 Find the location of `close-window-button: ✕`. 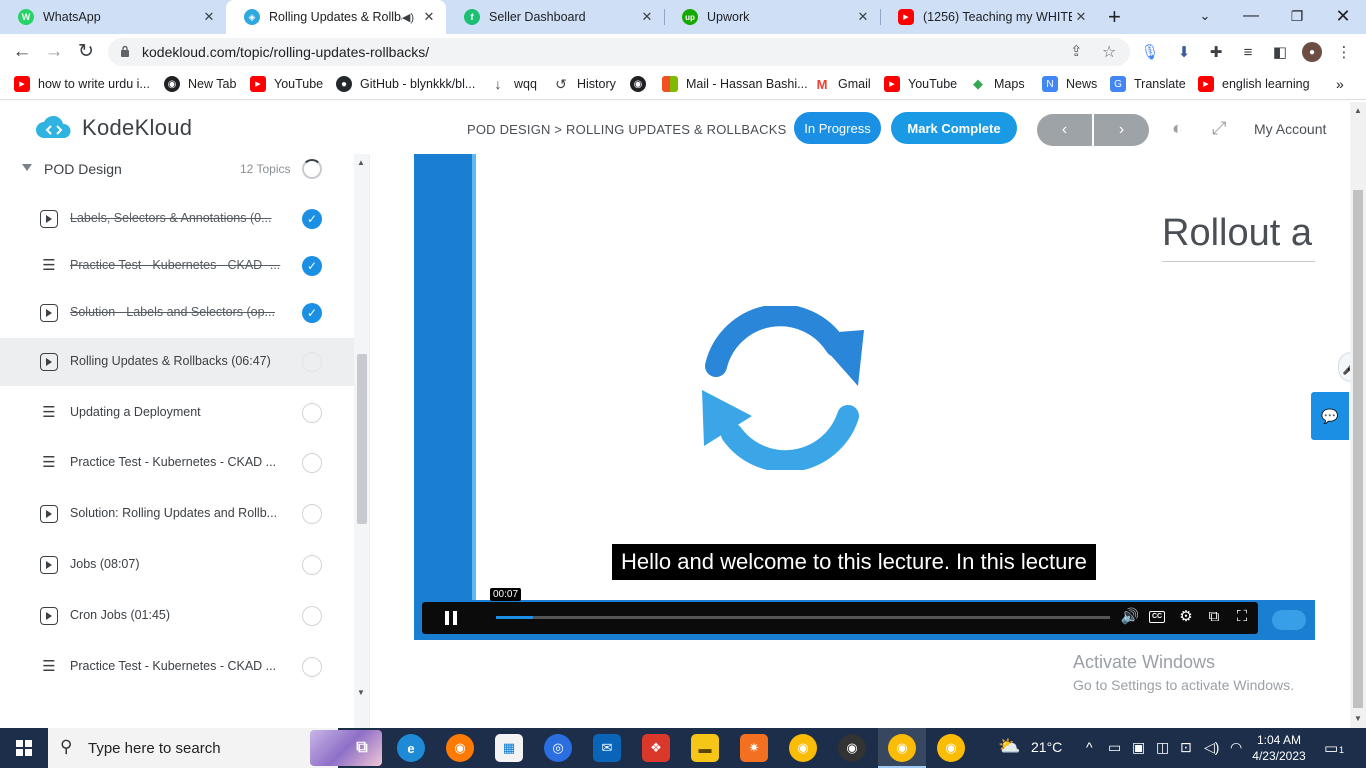

close-window-button: ✕ is located at coordinates (1343, 16).